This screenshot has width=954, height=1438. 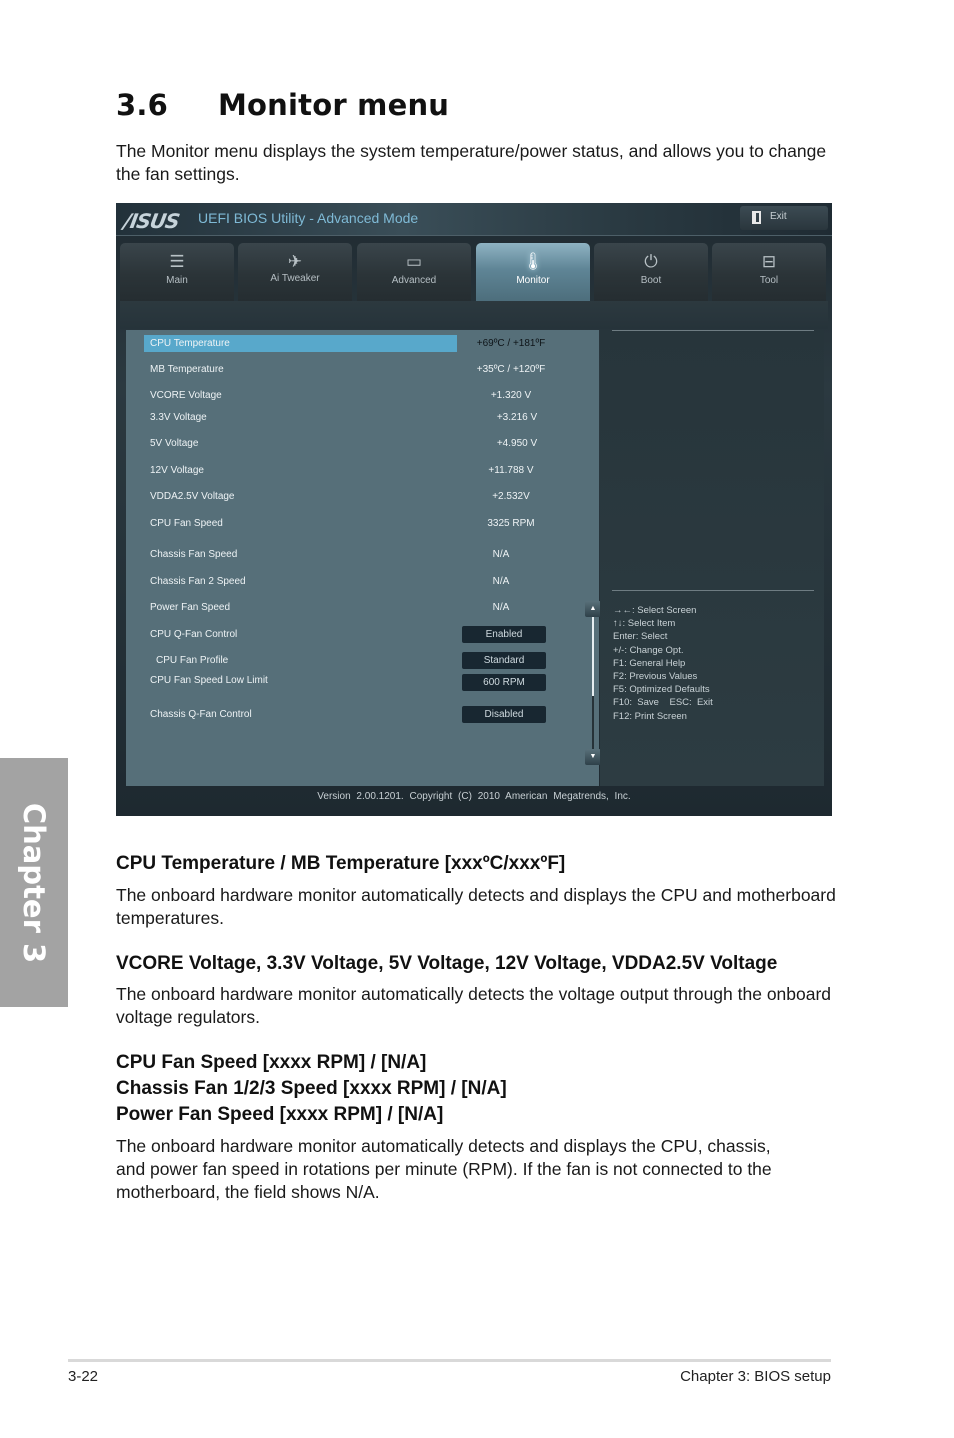 I want to click on help-divider-keys, so click(x=713, y=590).